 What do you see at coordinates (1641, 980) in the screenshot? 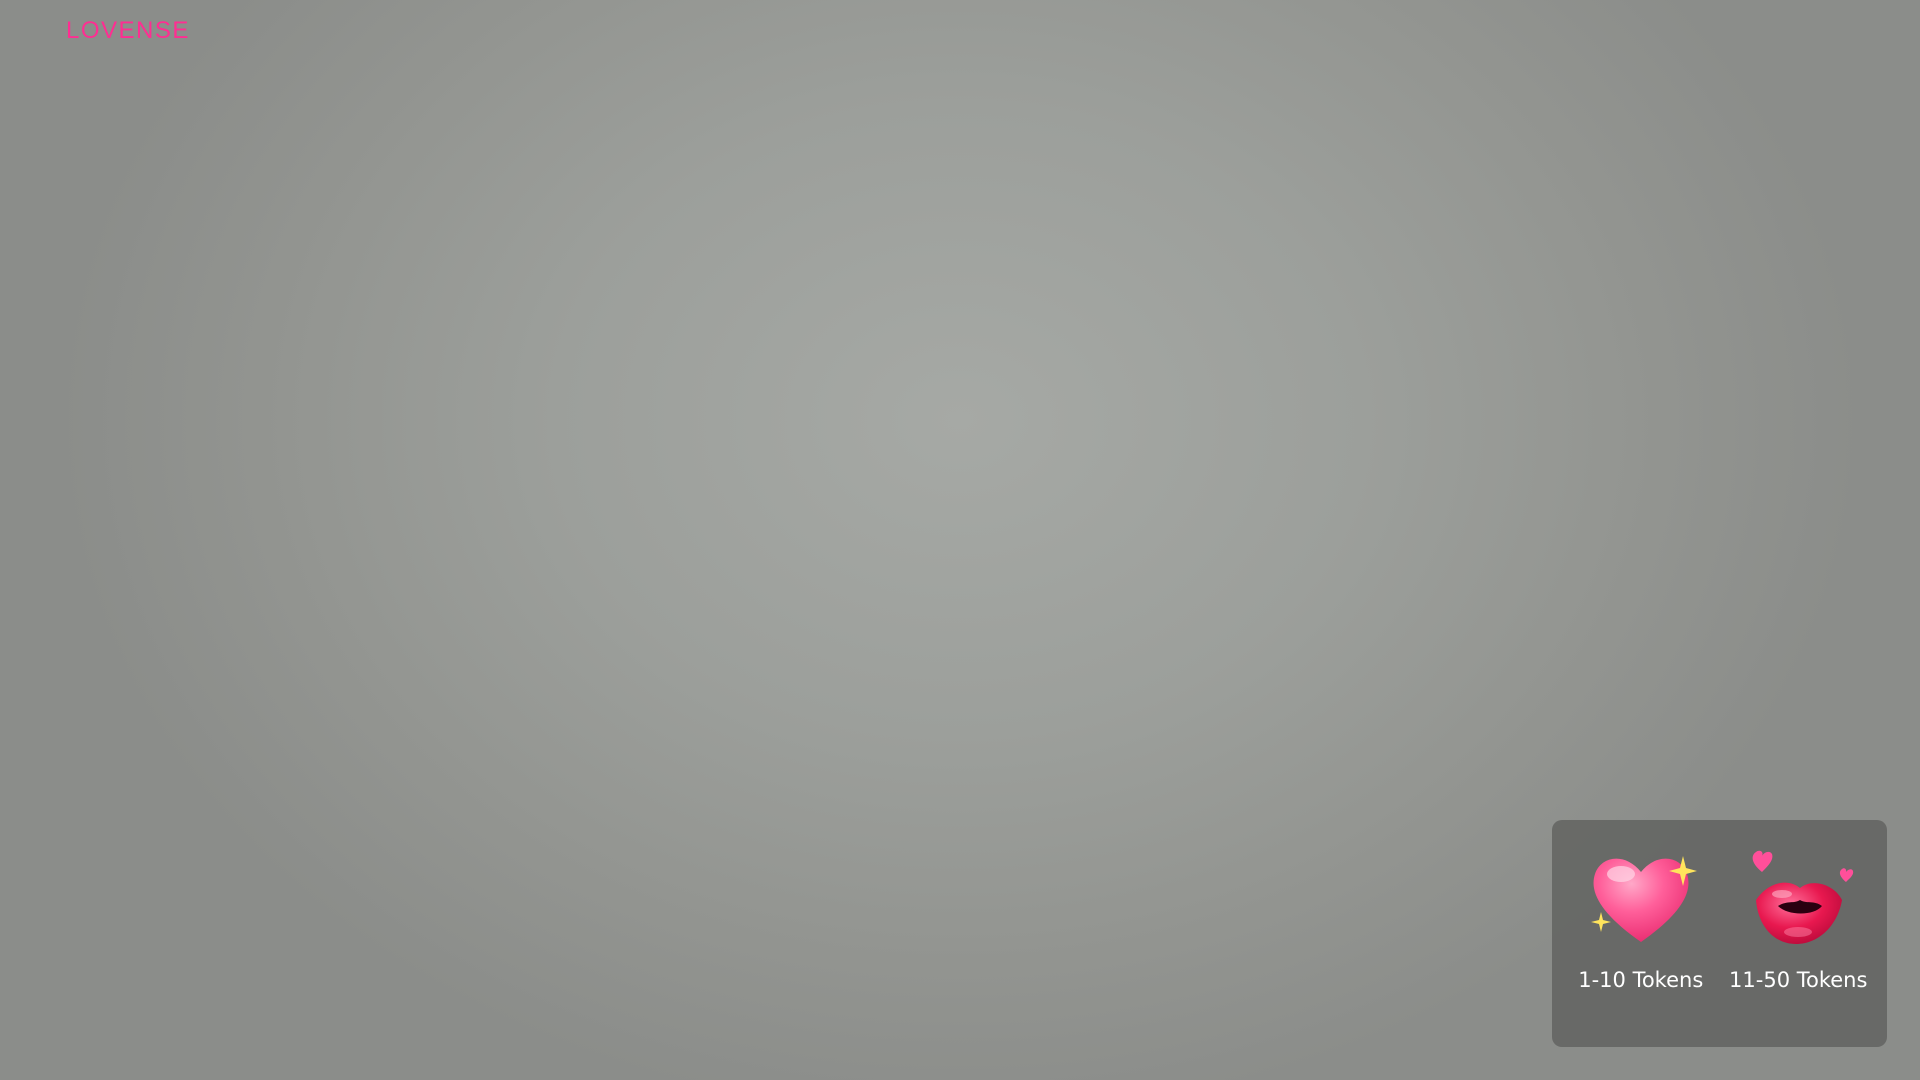
I see `tip-label: 1-10 Tokens` at bounding box center [1641, 980].